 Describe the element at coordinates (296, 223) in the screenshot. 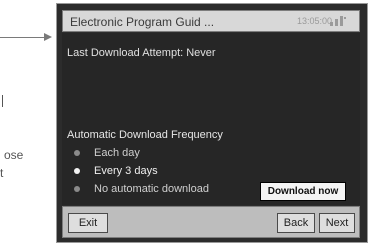

I see `back-button: Back` at that location.